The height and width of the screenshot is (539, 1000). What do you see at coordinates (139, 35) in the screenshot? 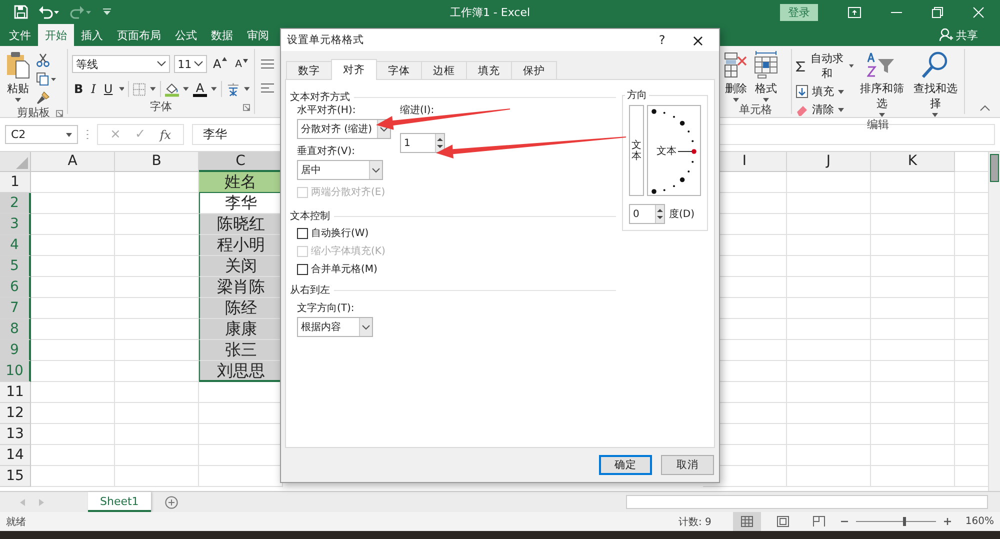
I see `ribbon-tab: 页面布局` at bounding box center [139, 35].